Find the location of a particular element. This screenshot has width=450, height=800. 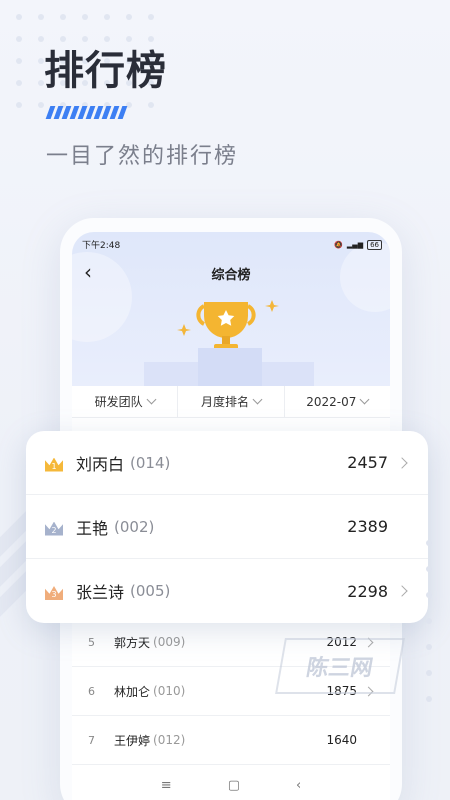

filter-month-label: 2022-07 is located at coordinates (331, 401).